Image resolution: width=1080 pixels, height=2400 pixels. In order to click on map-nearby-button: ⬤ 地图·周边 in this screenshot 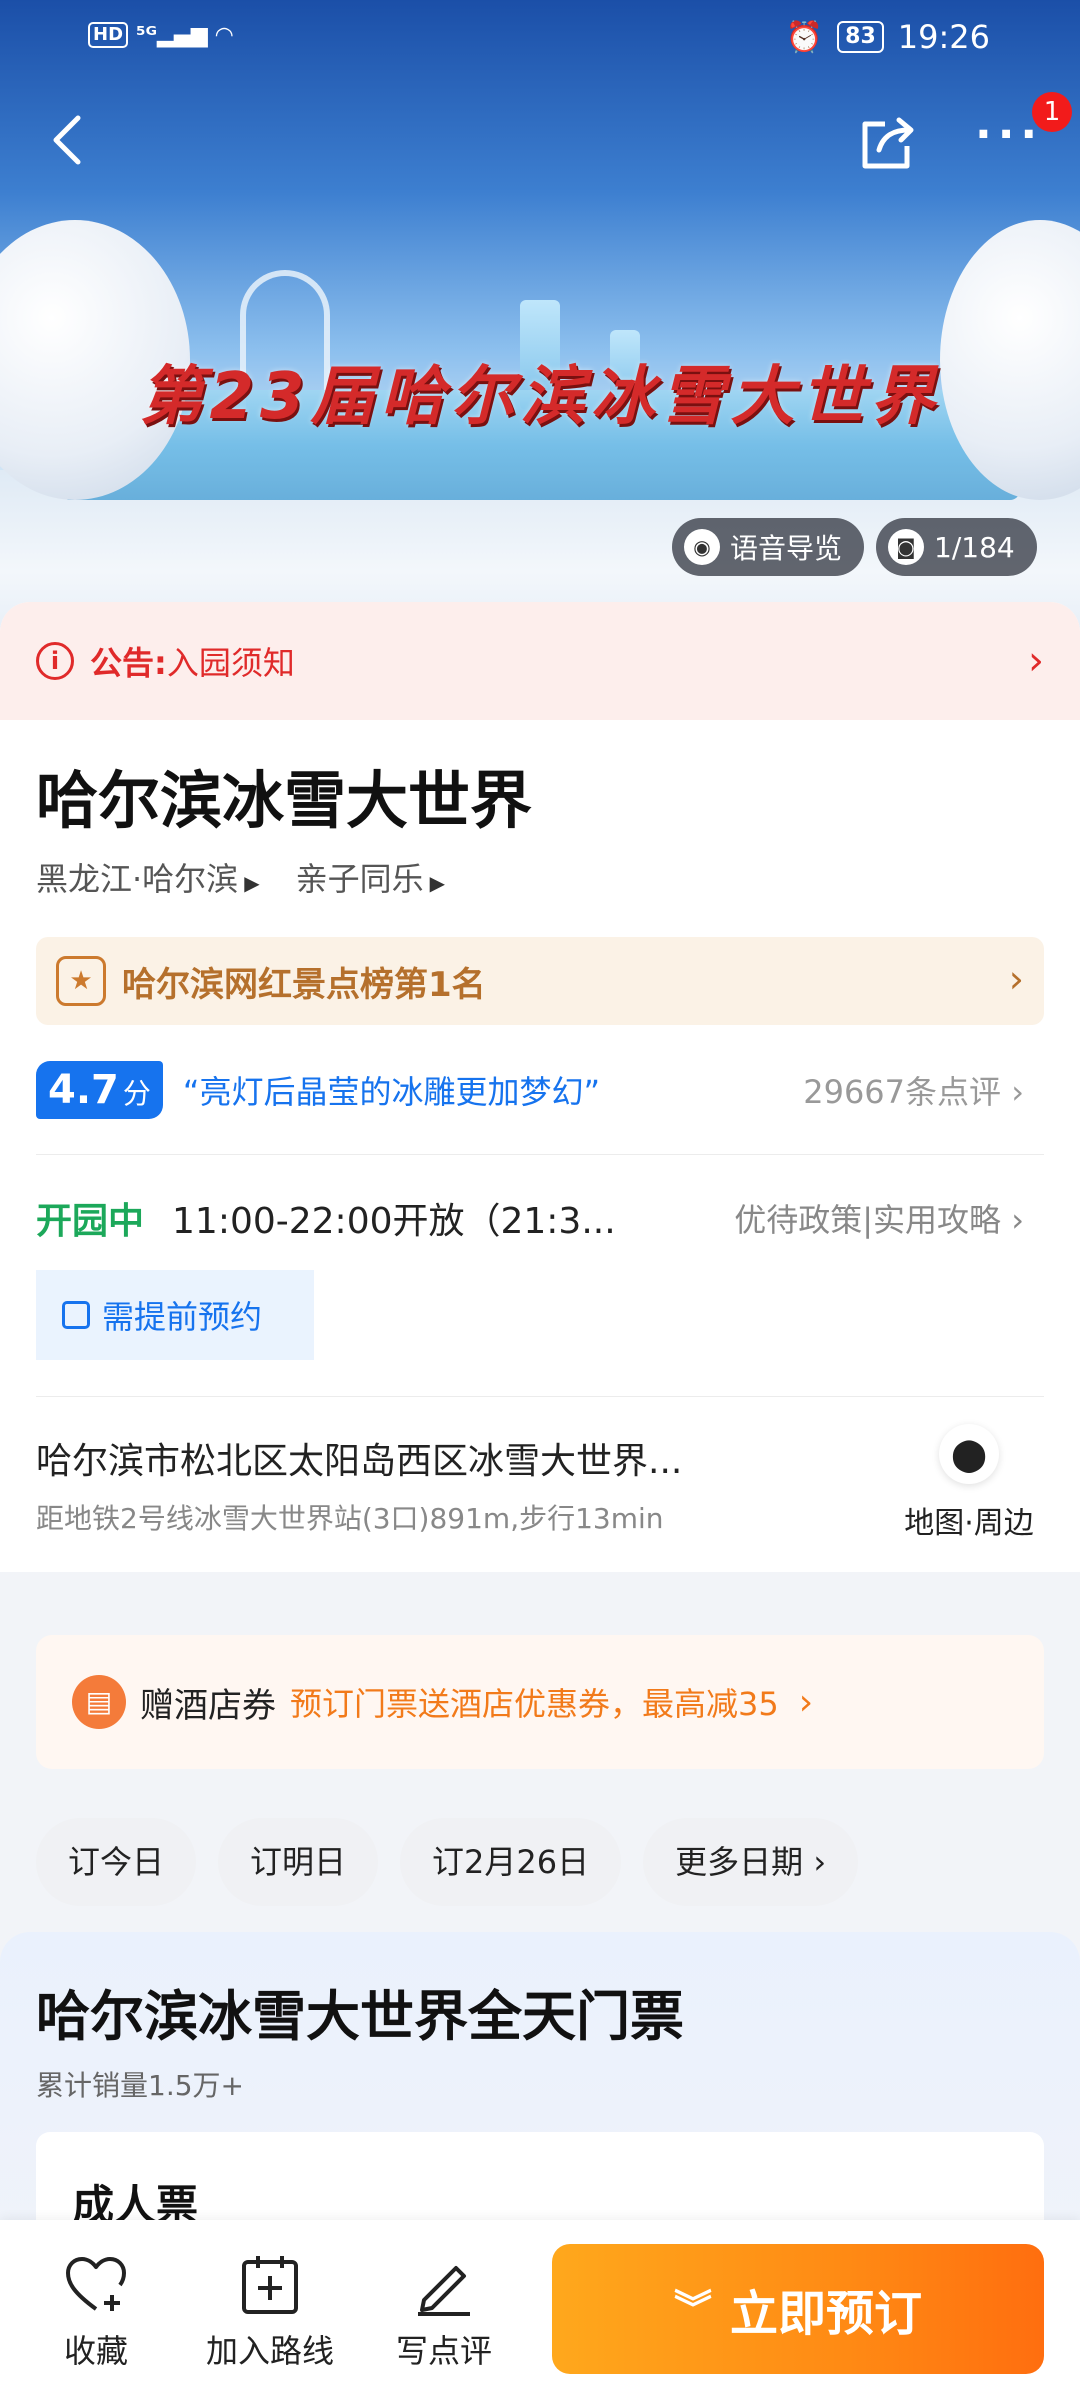, I will do `click(969, 1483)`.